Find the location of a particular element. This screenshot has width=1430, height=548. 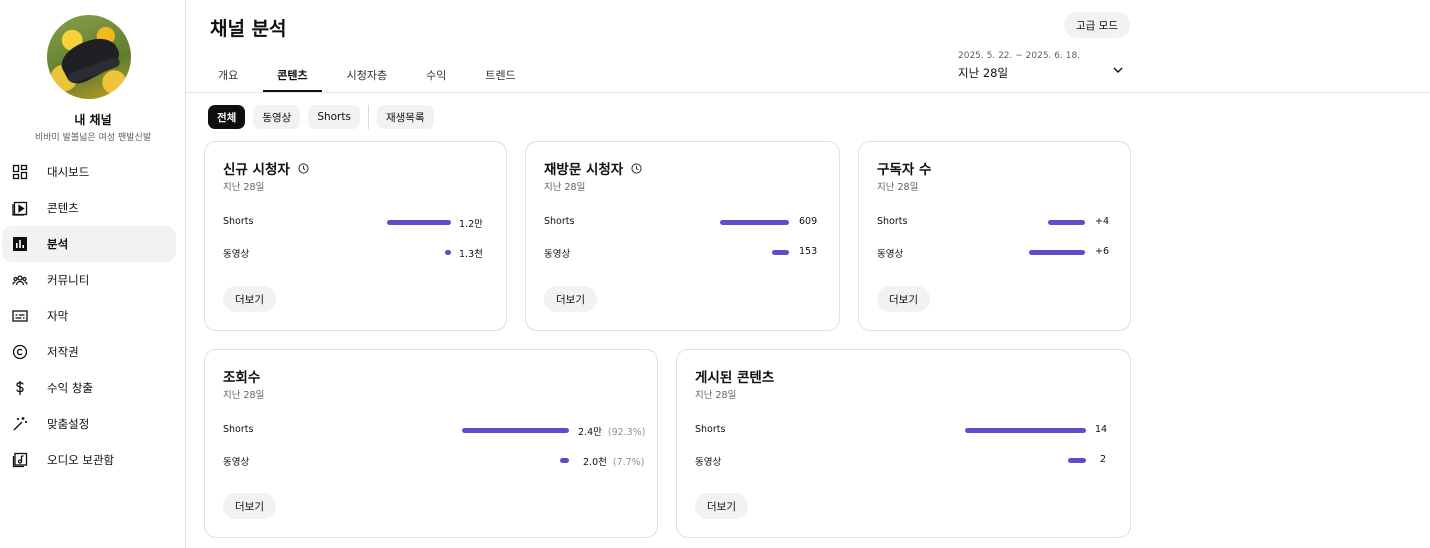

sidebar-item-customization: 맞춤설정 is located at coordinates (89, 424).